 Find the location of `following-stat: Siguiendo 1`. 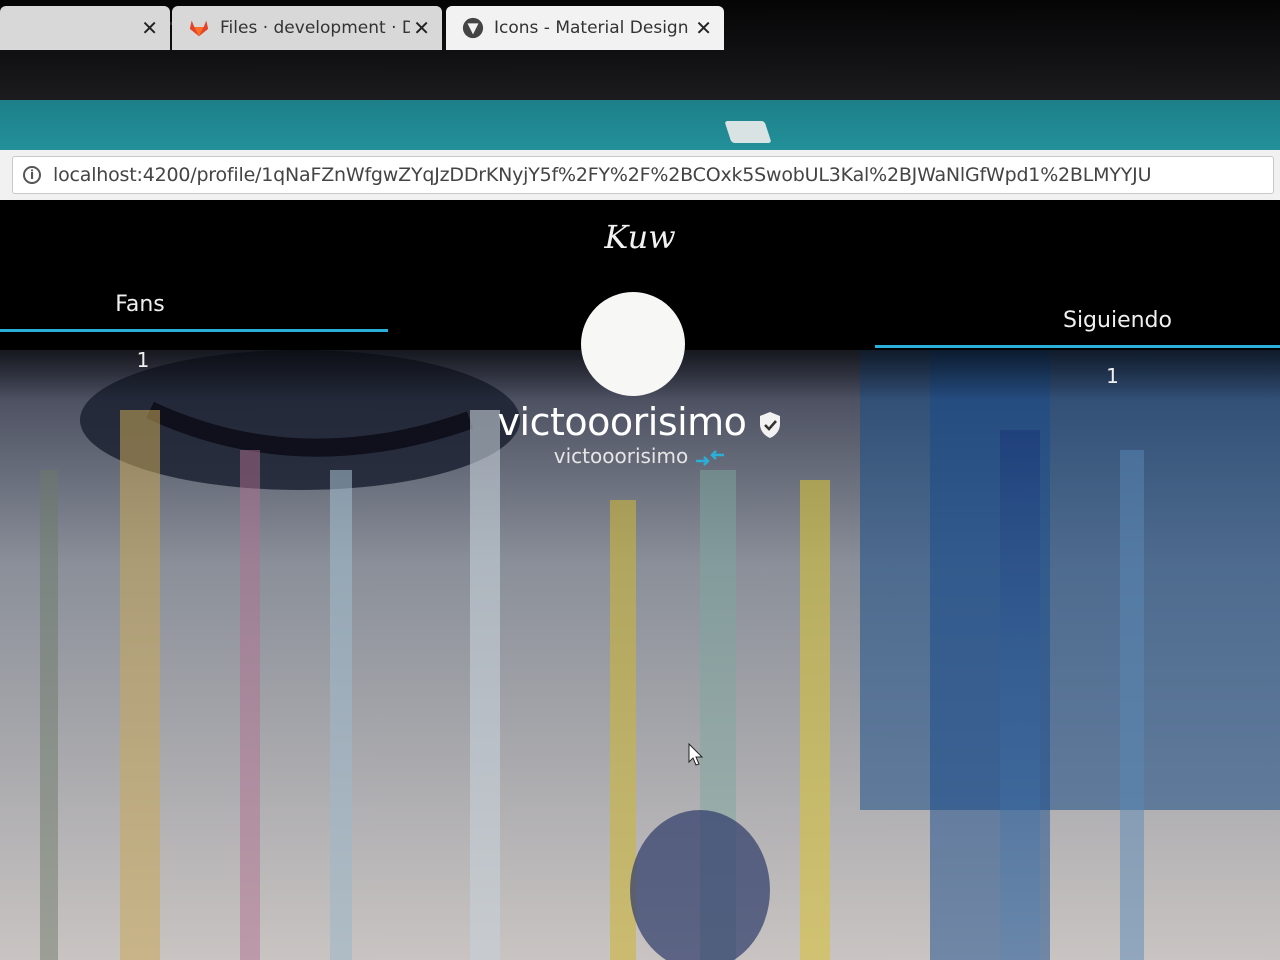

following-stat: Siguiendo 1 is located at coordinates (1077, 348).